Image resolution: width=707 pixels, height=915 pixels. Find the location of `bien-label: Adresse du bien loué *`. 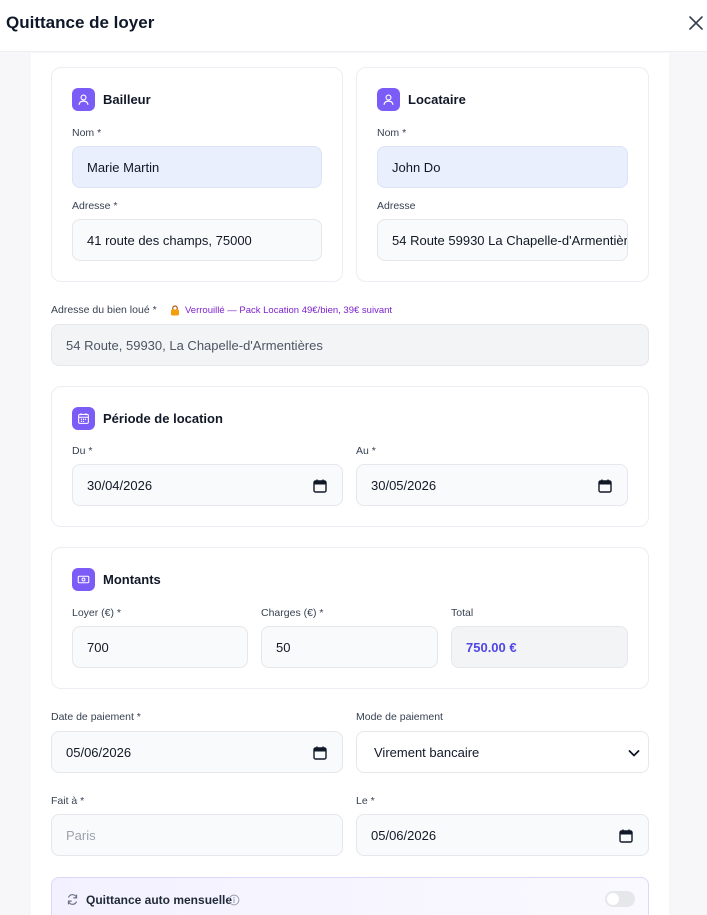

bien-label: Adresse du bien loué * is located at coordinates (104, 310).